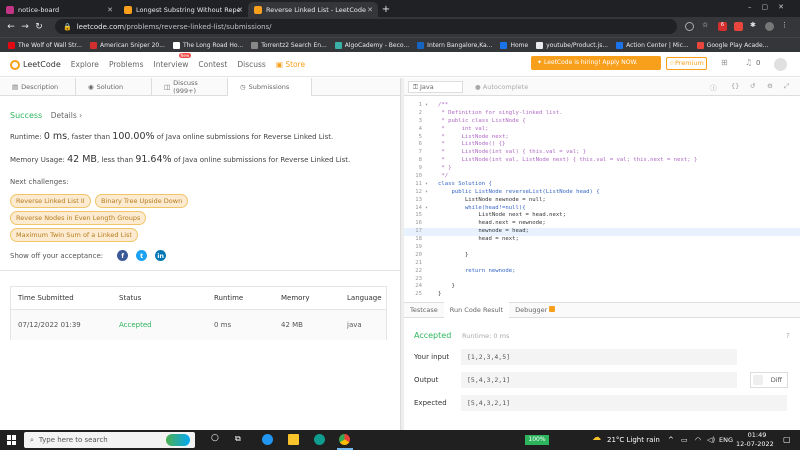 This screenshot has width=800, height=450. Describe the element at coordinates (633, 440) in the screenshot. I see `weather-text: 21°C Light rain` at that location.